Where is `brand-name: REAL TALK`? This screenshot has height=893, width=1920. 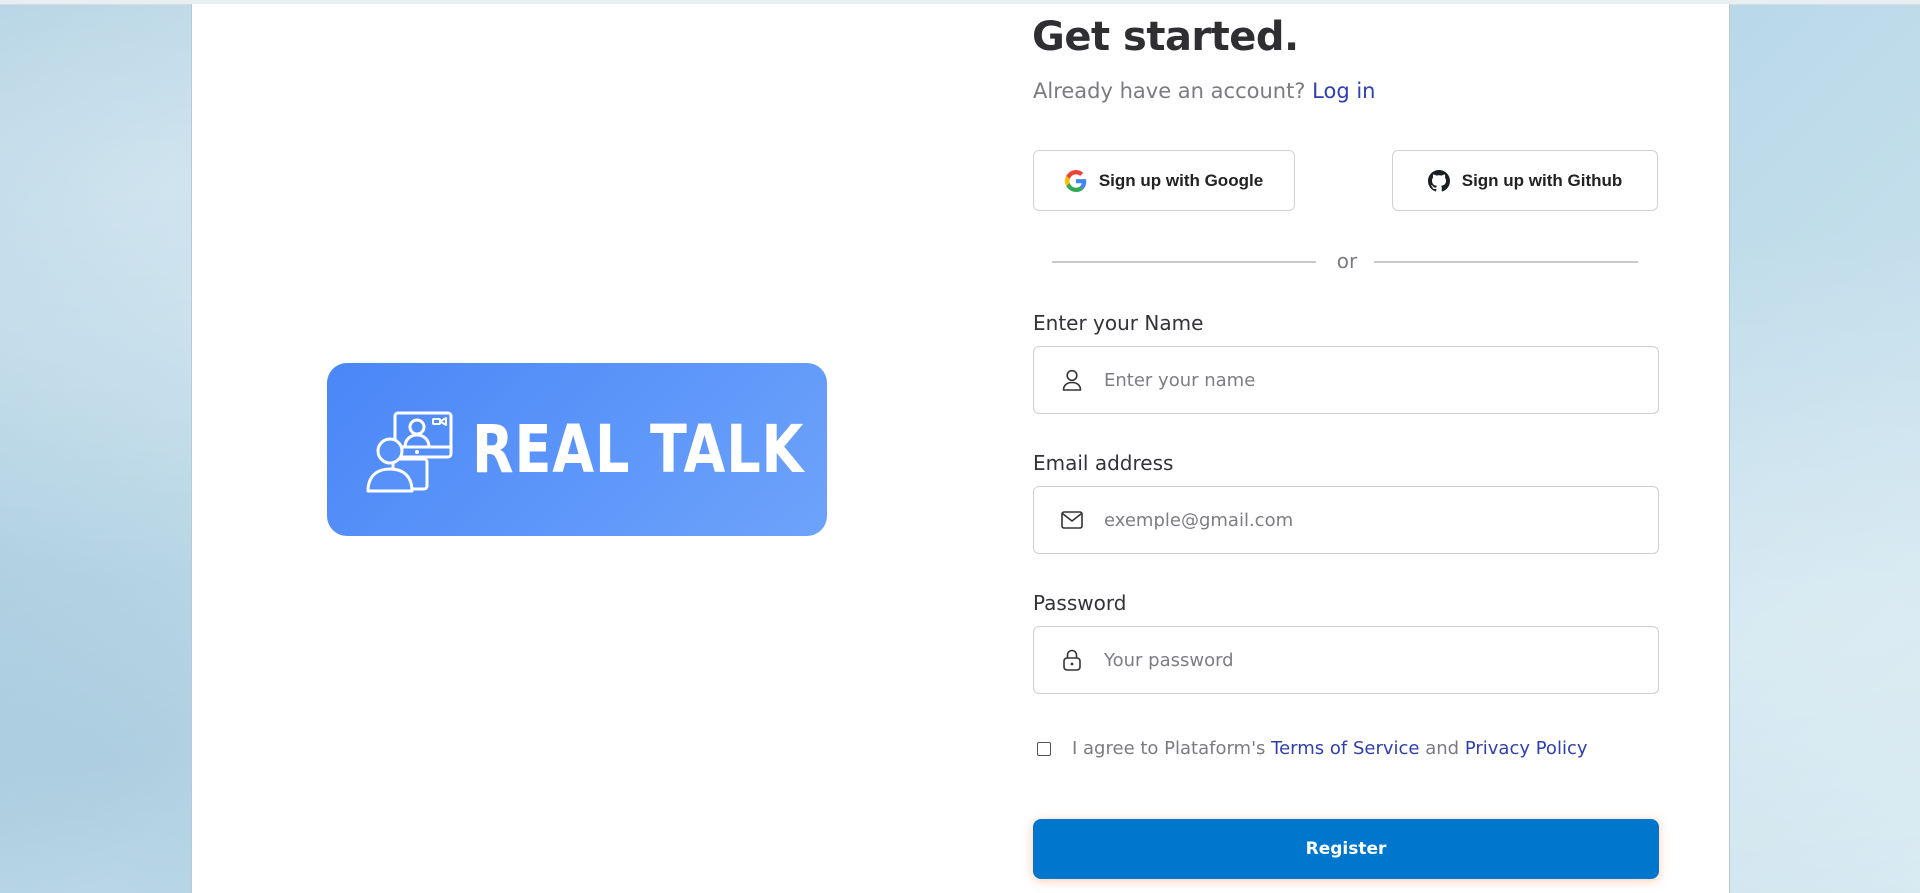 brand-name: REAL TALK is located at coordinates (638, 449).